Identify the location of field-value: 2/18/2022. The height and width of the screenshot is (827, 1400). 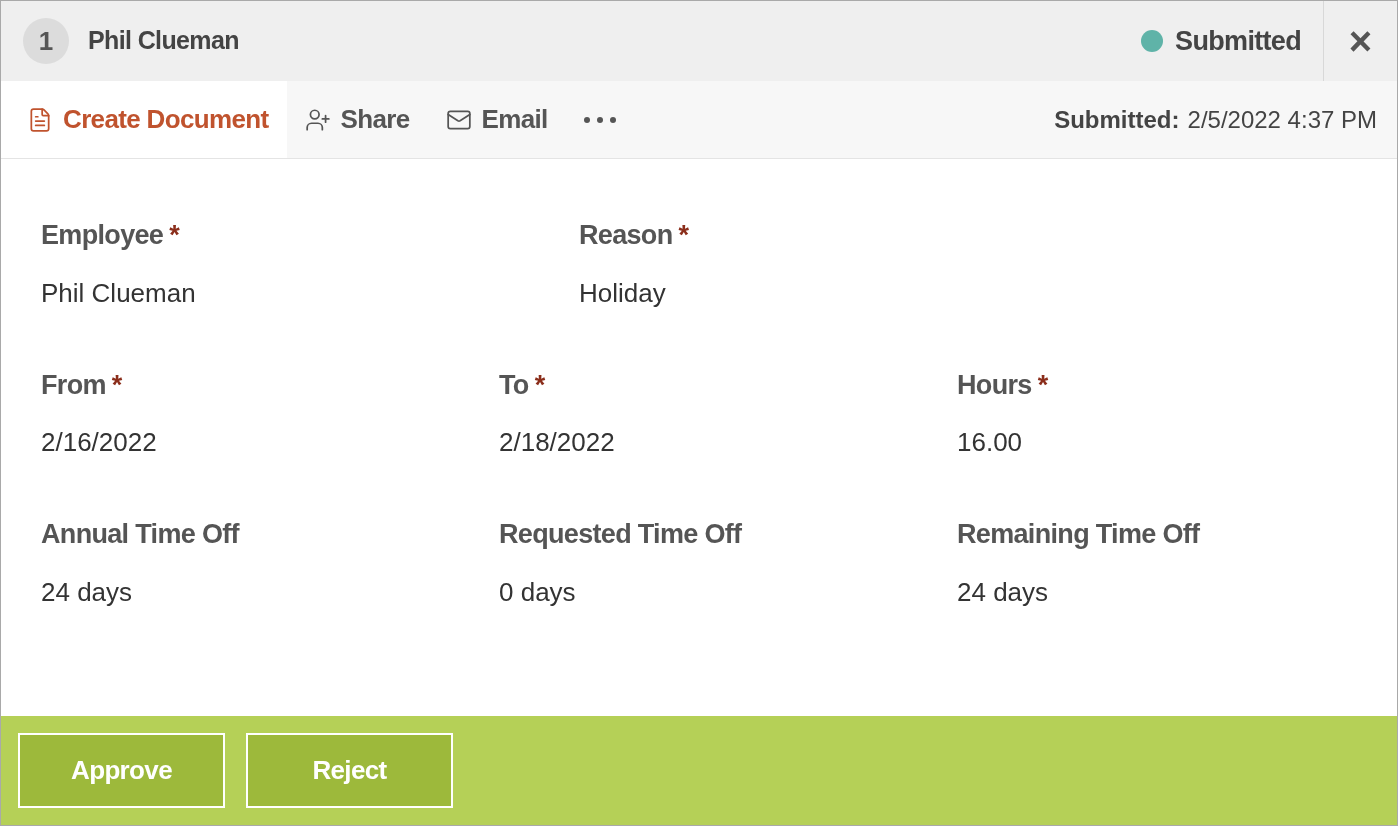
(557, 442).